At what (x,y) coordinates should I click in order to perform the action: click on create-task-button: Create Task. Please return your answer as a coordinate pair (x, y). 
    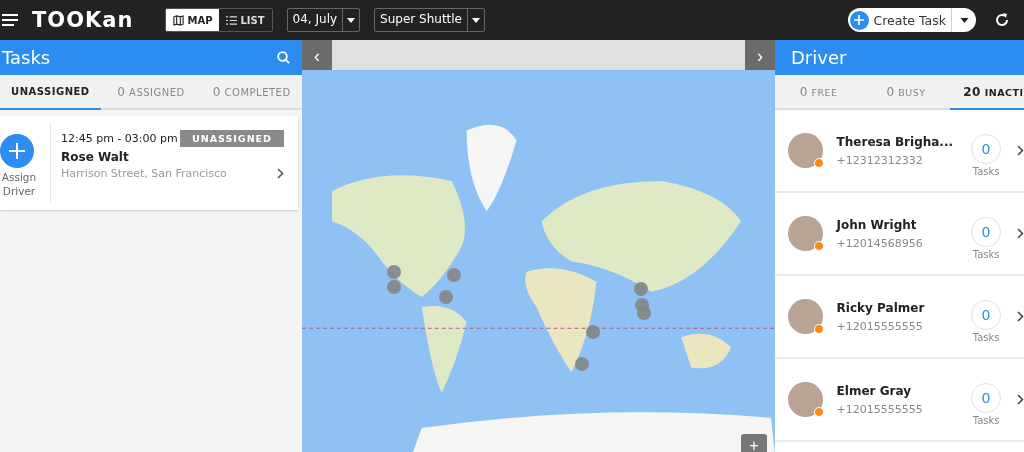
    Looking at the image, I should click on (911, 20).